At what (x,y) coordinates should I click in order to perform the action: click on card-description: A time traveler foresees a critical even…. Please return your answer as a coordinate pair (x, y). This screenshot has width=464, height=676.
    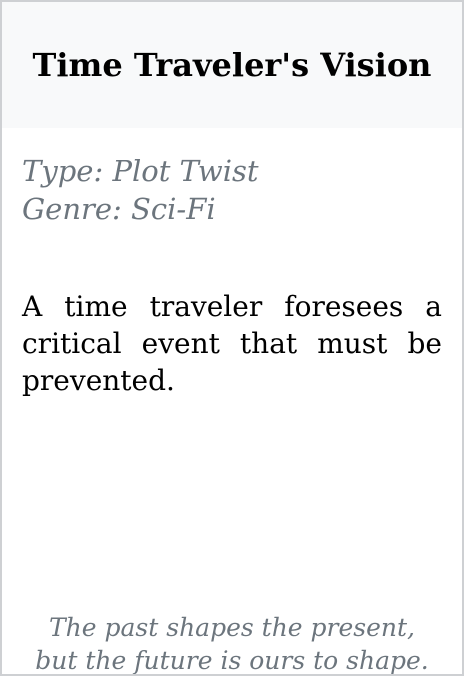
    Looking at the image, I should click on (232, 343).